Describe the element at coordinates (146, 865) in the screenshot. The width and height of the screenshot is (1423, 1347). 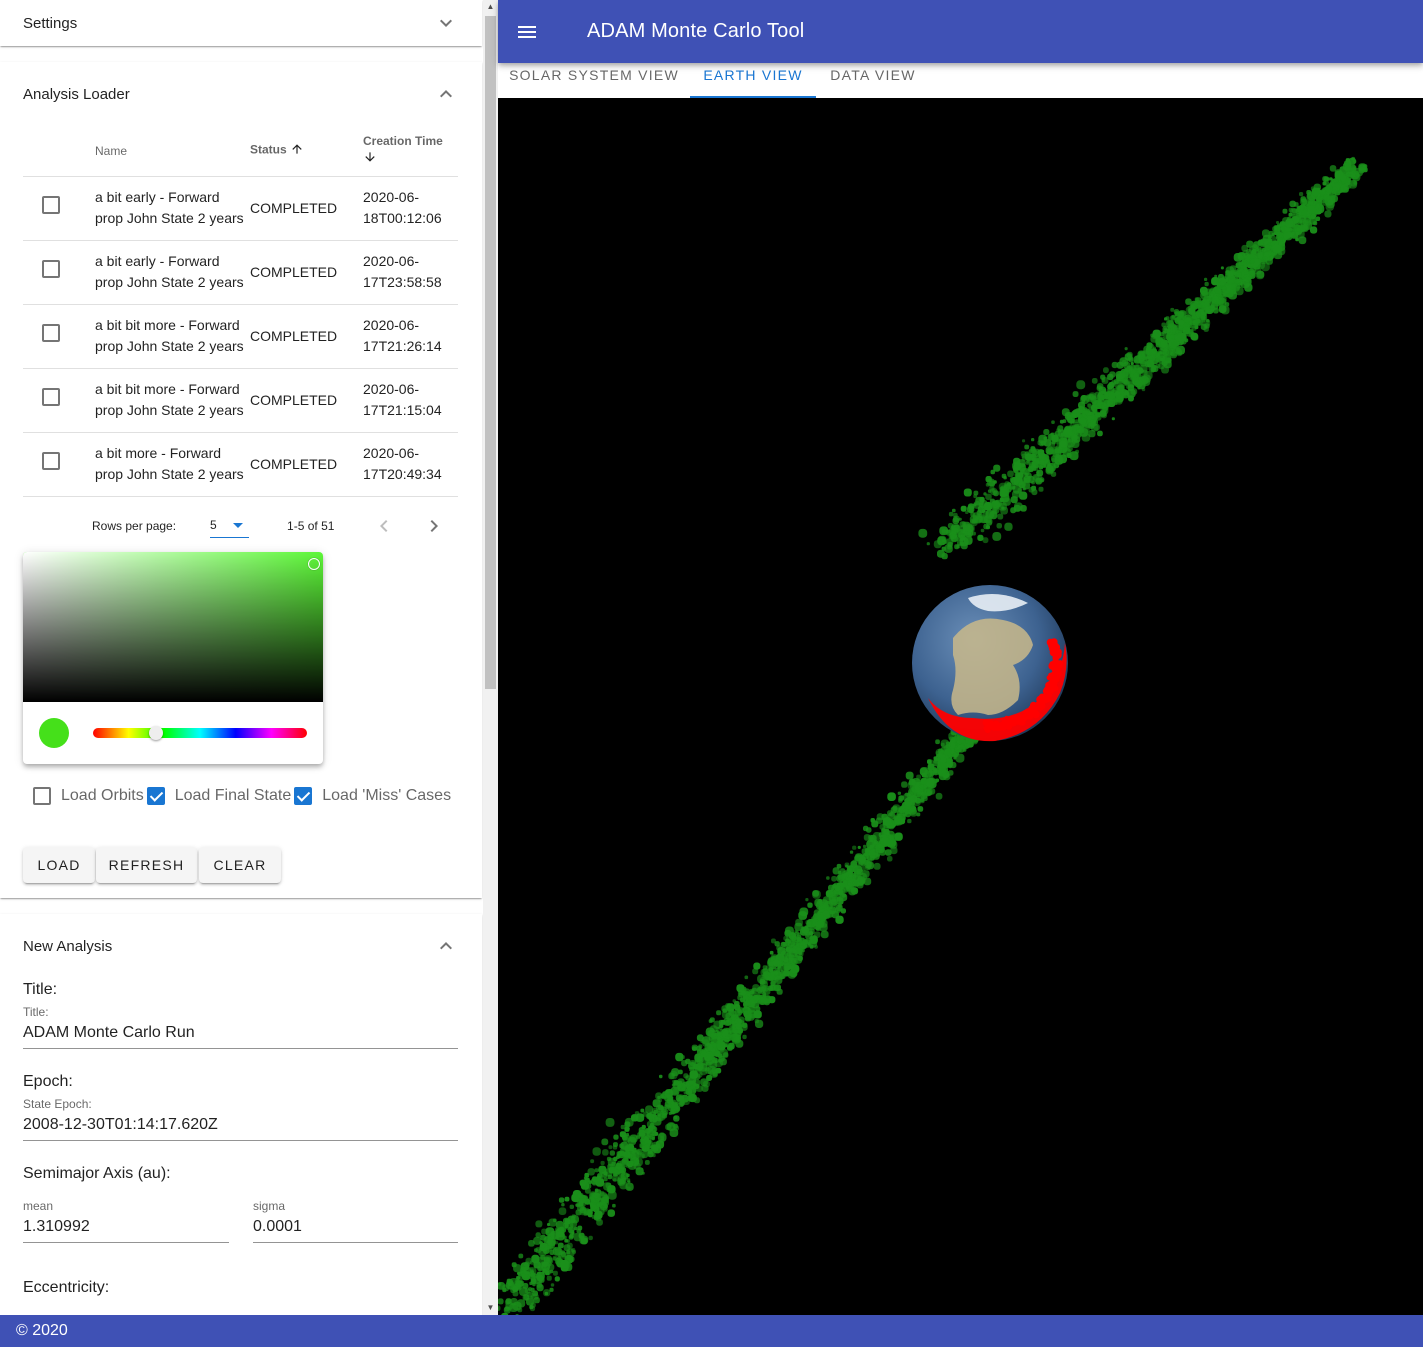
I see `refresh-button: REFRESH` at that location.